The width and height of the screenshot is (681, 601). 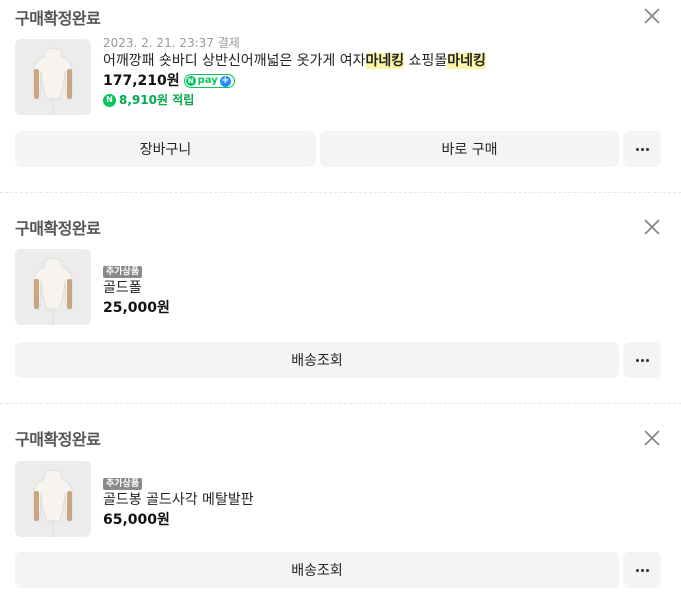 I want to click on product-price: 177,210원, so click(x=141, y=81).